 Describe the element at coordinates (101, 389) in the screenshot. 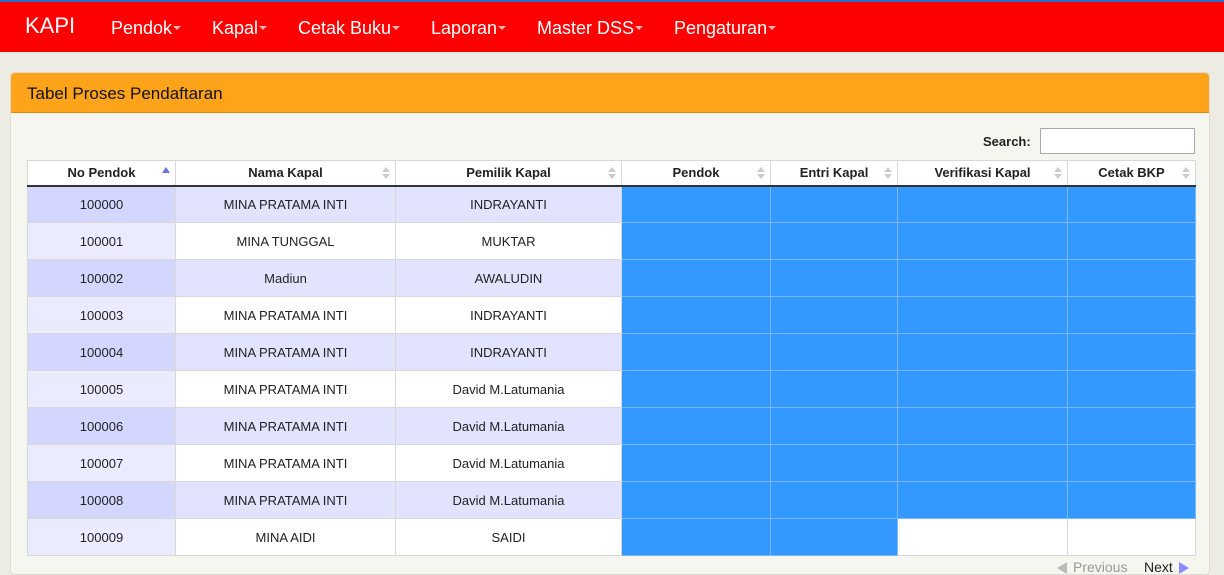

I see `cell-no-pendok: 100005` at that location.